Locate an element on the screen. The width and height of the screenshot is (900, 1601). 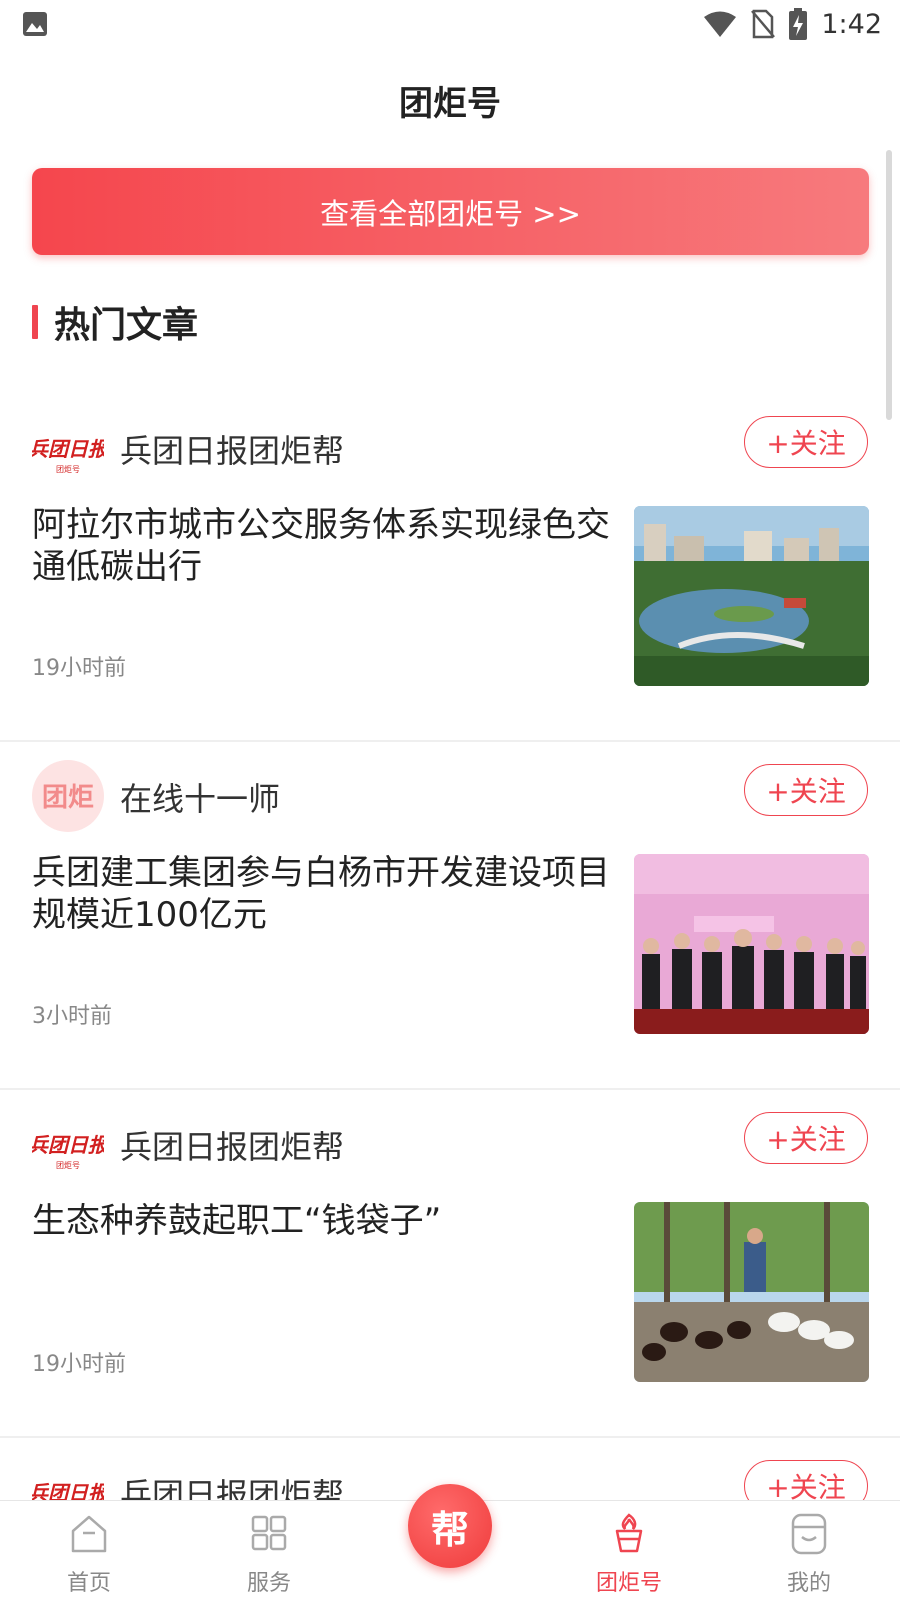
article-thumbnail-signing-ceremony is located at coordinates (751, 944).